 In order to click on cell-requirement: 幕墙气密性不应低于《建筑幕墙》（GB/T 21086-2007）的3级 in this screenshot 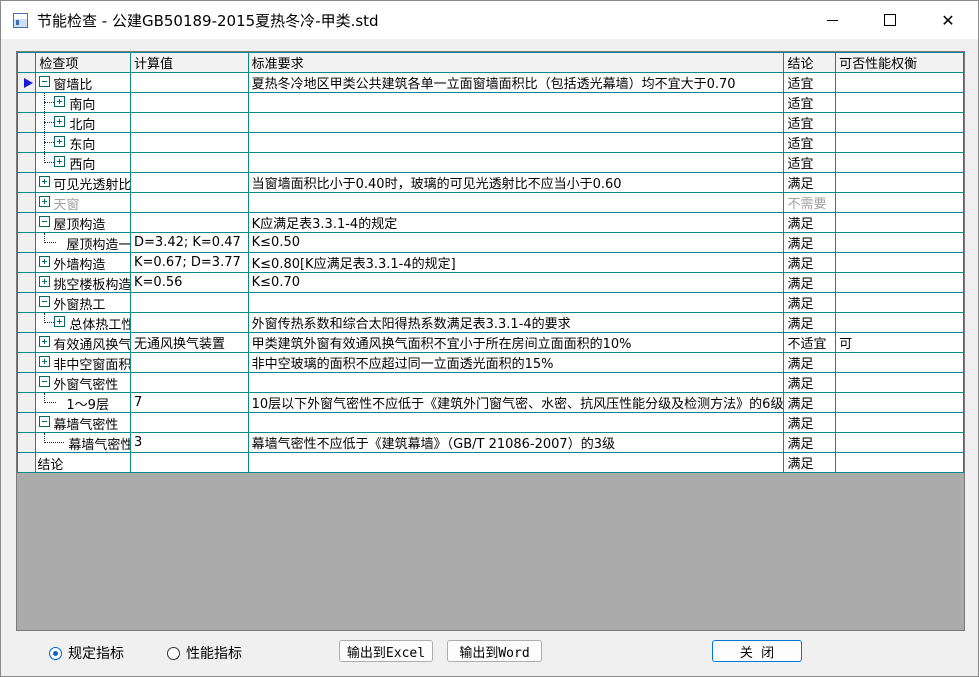, I will do `click(516, 442)`.